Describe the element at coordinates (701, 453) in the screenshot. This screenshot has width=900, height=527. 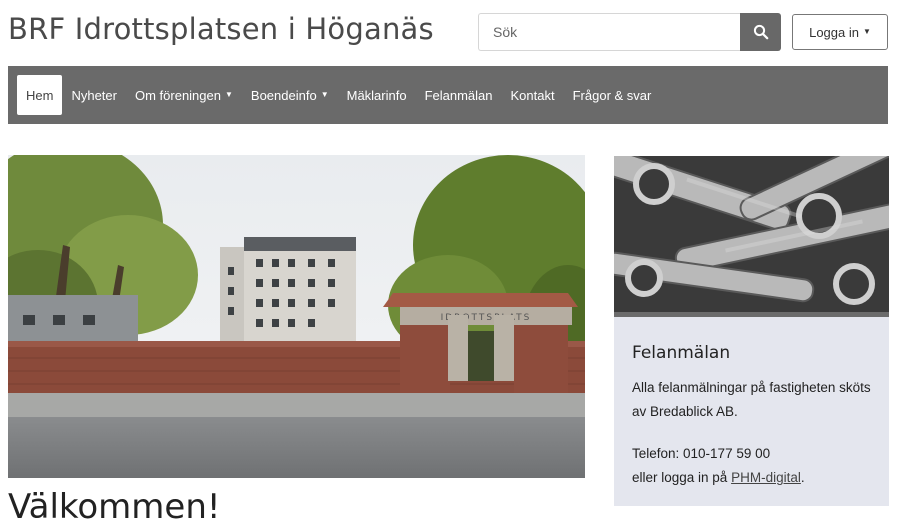
I see `phone-line: Telefon: 010-177 59 00` at that location.